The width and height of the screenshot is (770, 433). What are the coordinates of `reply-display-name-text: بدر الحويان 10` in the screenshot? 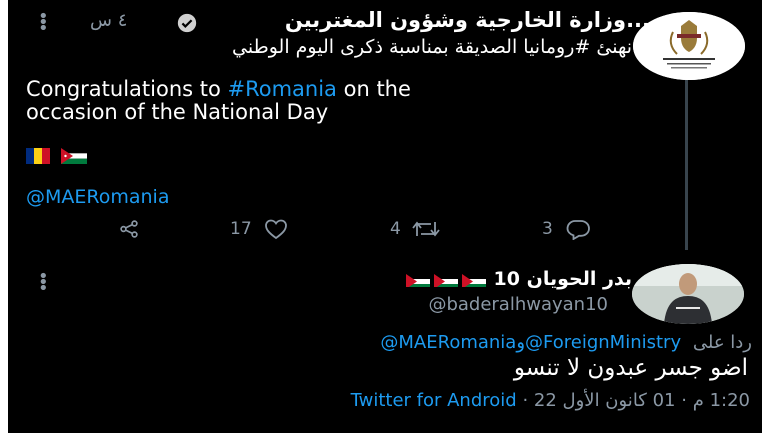 It's located at (562, 279).